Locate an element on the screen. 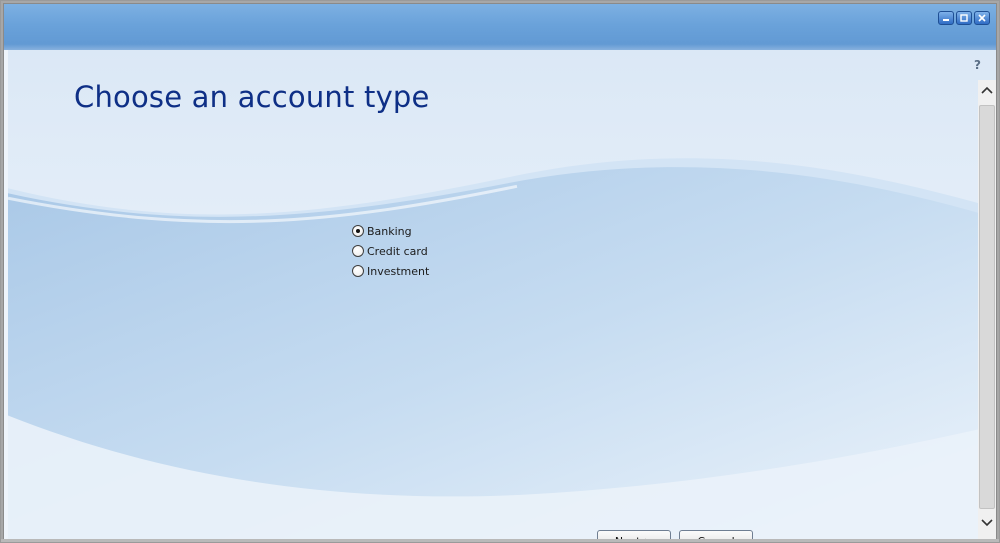  account-type-radio-group: Banking Credit card Investment is located at coordinates (390, 251).